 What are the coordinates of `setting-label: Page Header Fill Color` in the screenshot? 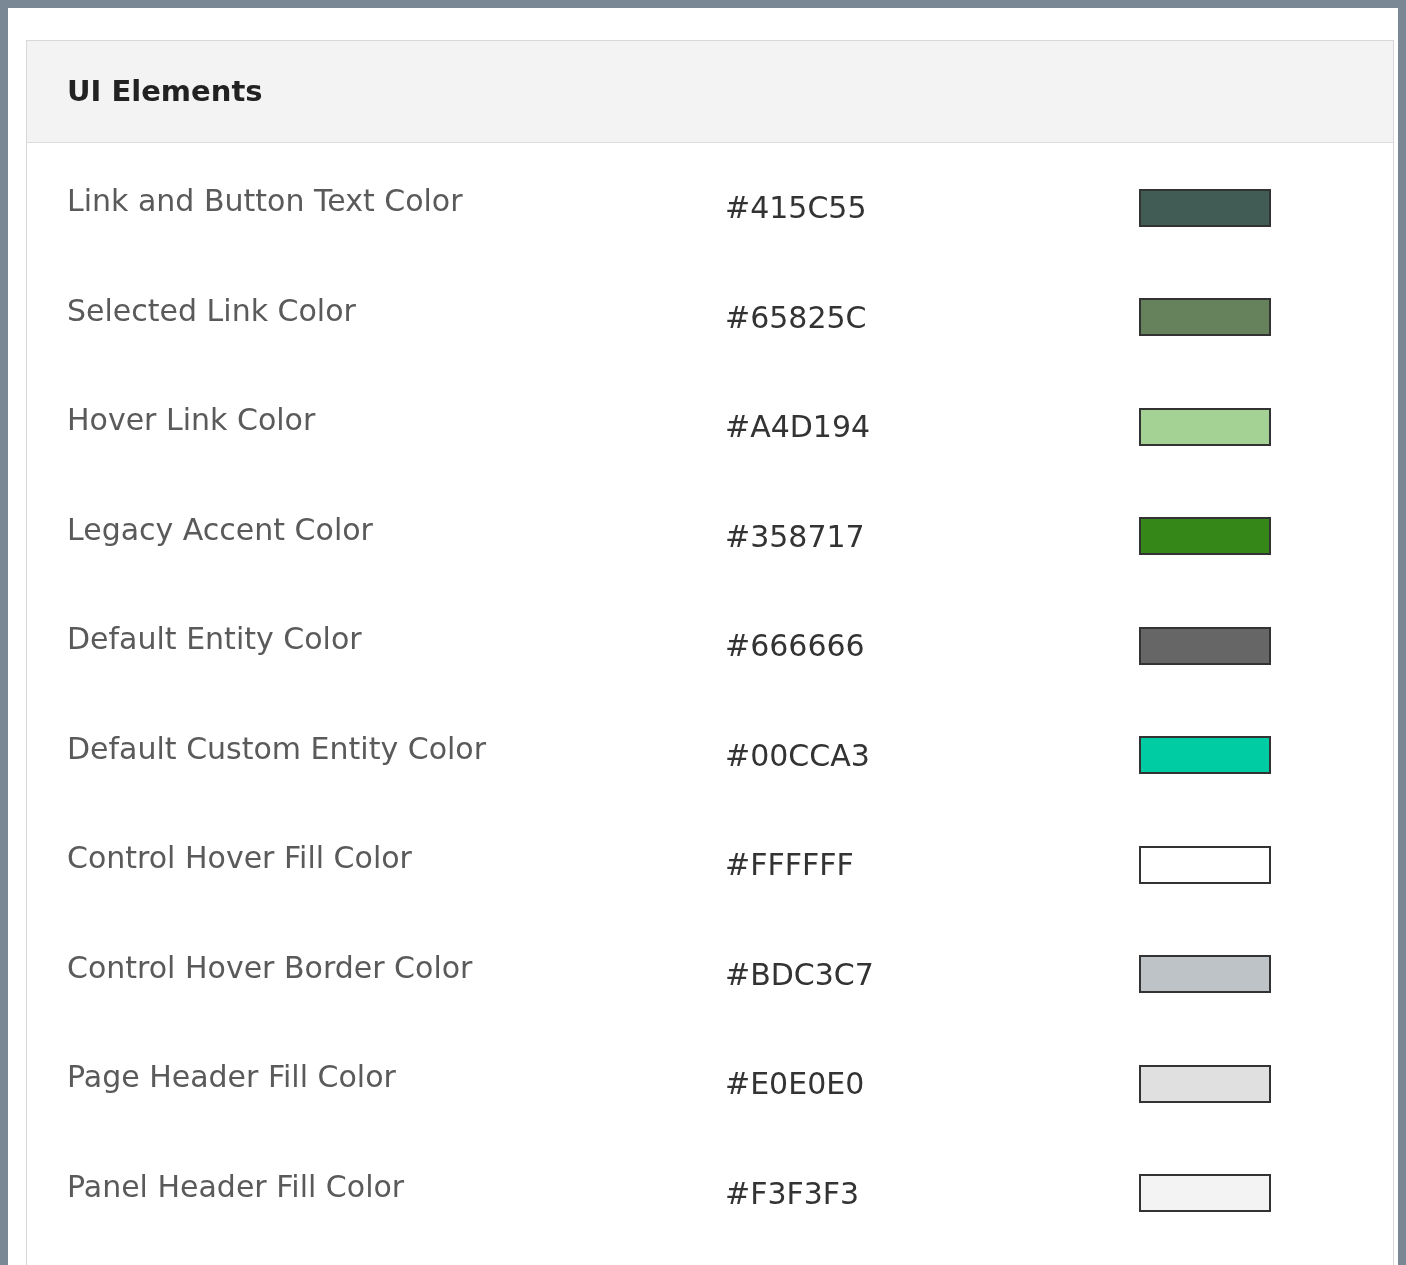 It's located at (232, 1077).